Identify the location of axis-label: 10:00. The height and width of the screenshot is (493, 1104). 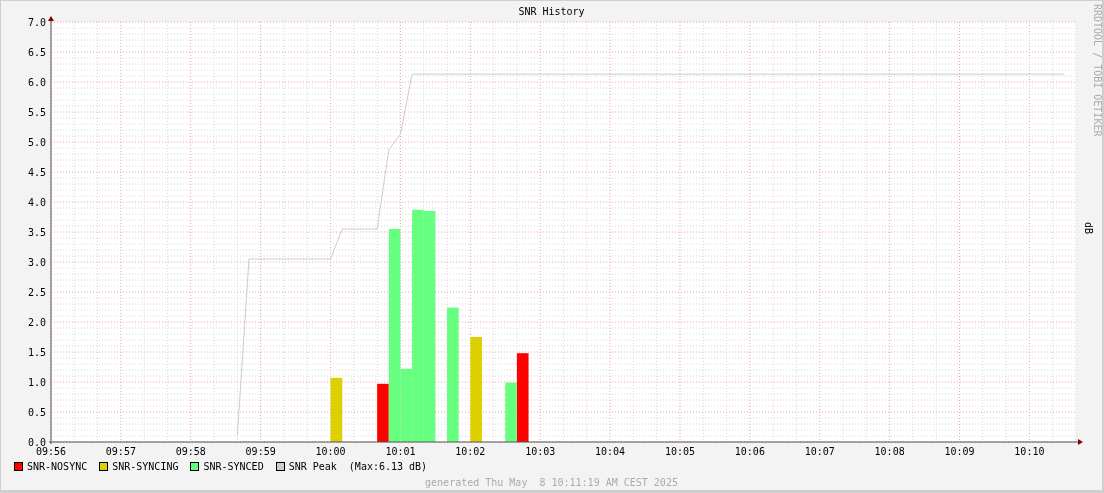
(330, 451).